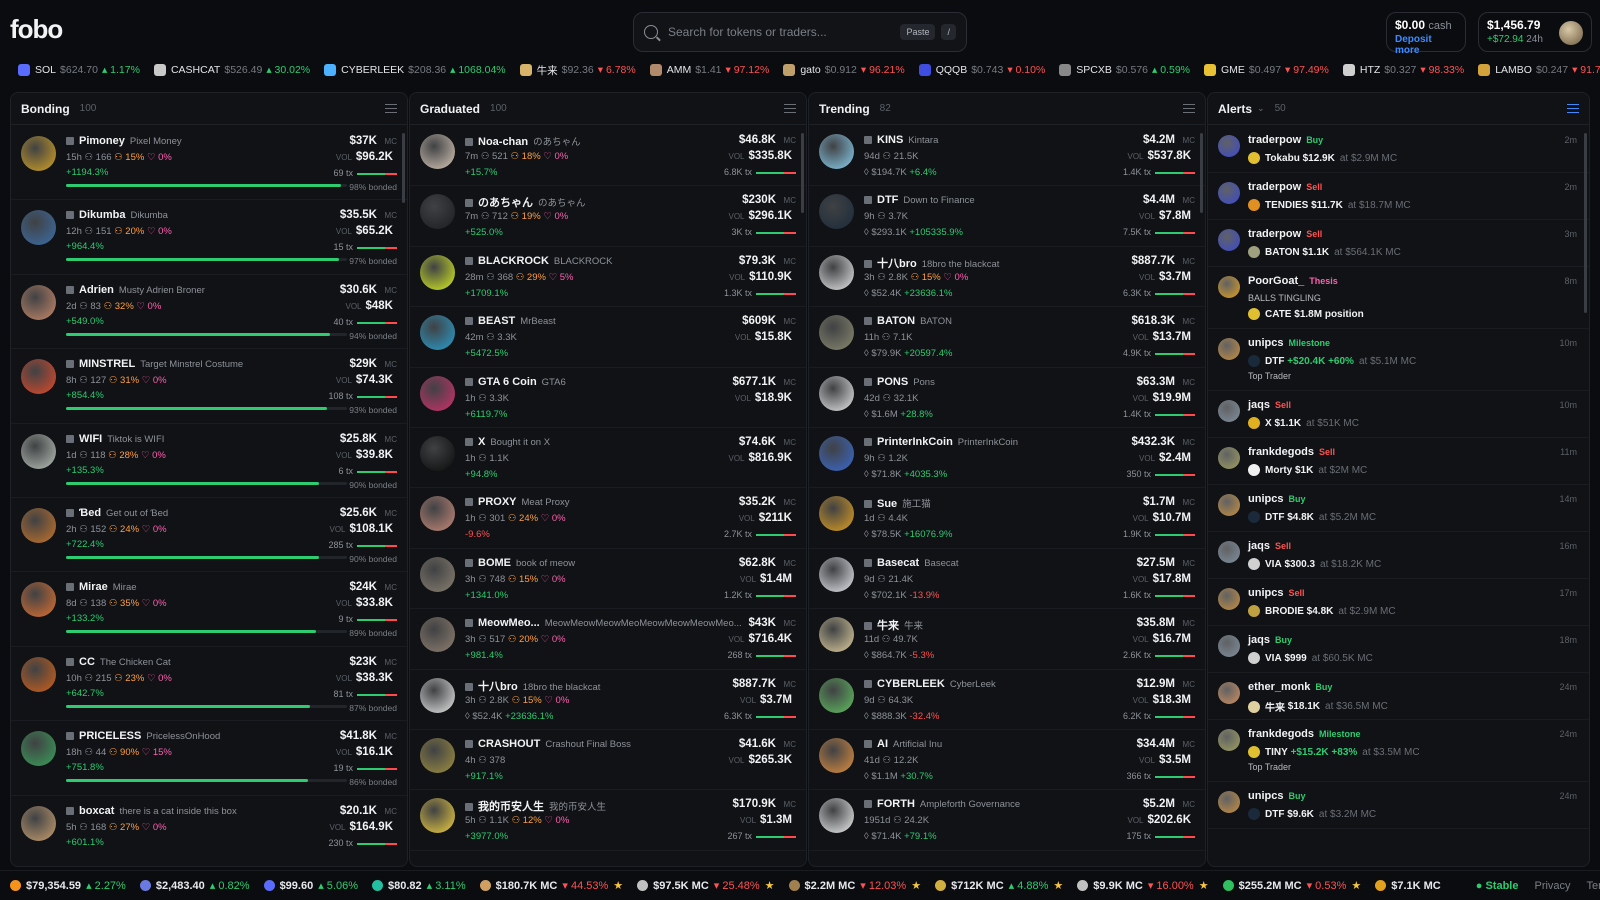  Describe the element at coordinates (1398, 649) in the screenshot. I see `alert-item: jaqs Buy VIA $999 at $60.5K MC 18m` at that location.